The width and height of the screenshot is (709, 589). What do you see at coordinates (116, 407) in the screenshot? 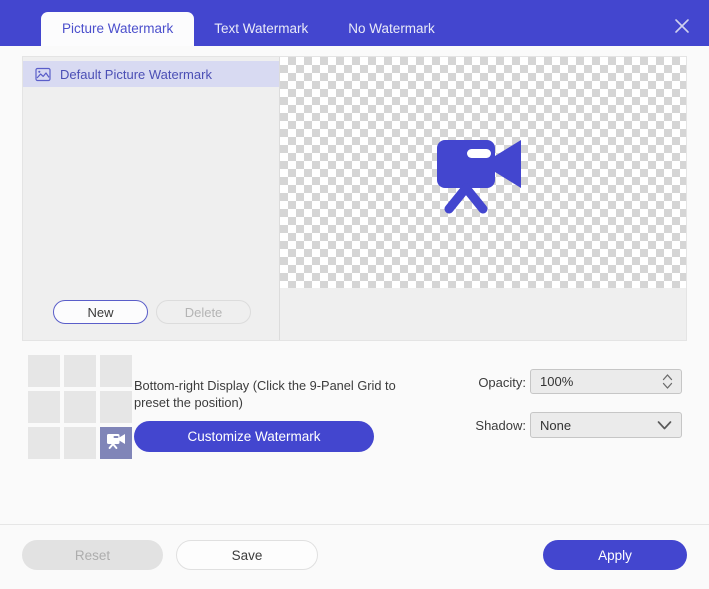
I see `position-cell-middle-right` at bounding box center [116, 407].